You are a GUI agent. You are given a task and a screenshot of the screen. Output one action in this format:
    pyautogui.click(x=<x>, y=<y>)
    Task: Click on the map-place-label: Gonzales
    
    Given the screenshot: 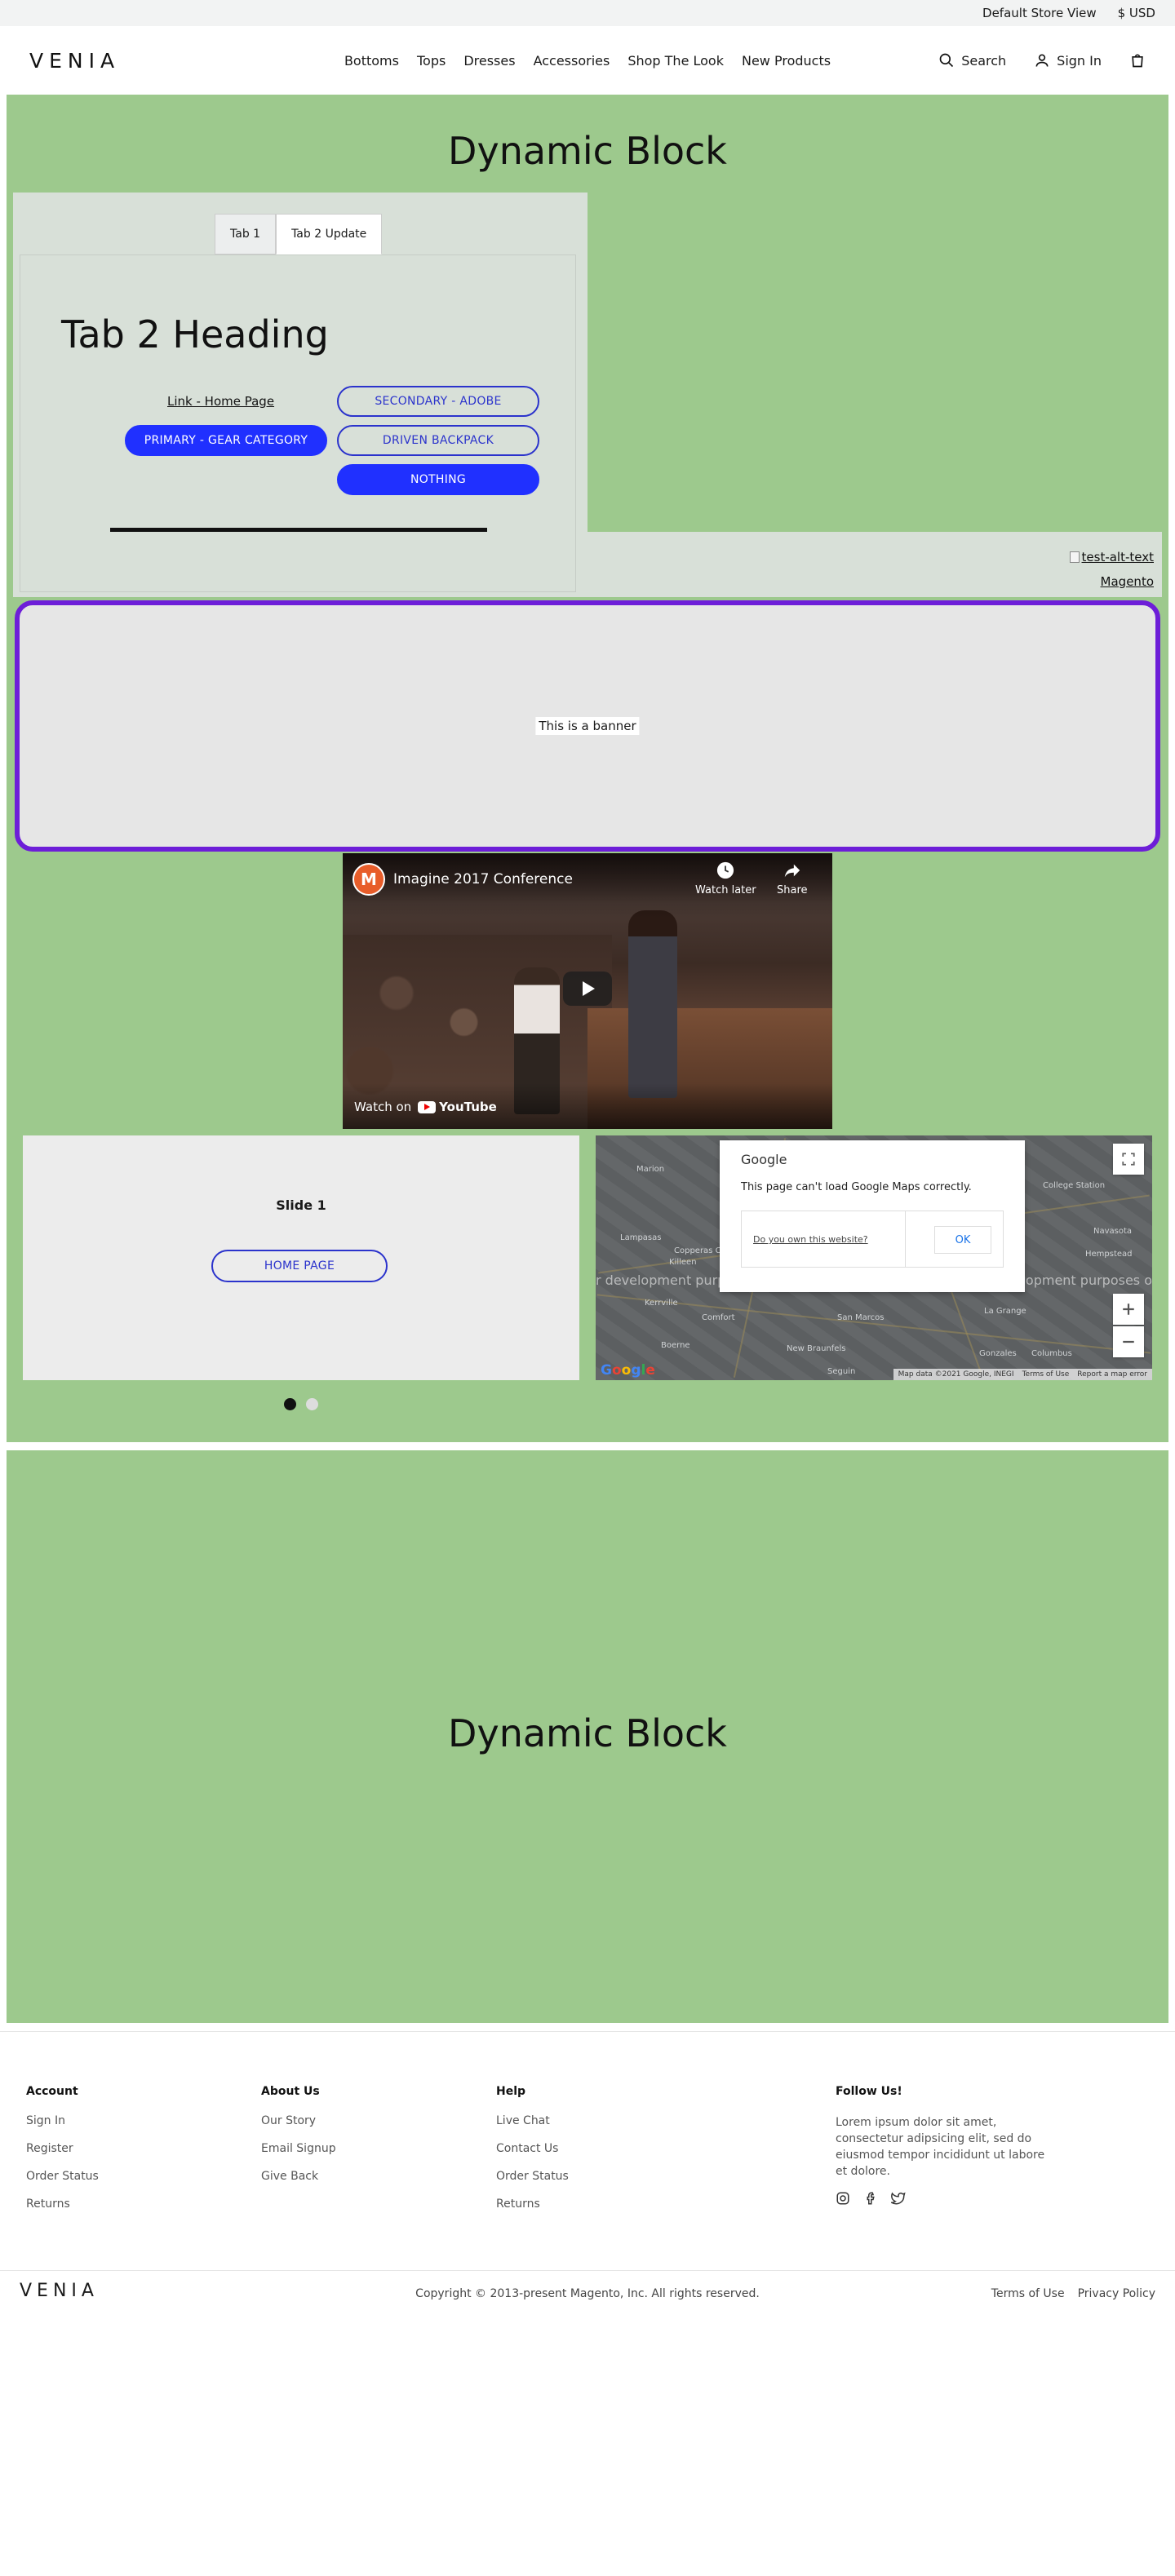 What is the action you would take?
    pyautogui.click(x=998, y=1353)
    